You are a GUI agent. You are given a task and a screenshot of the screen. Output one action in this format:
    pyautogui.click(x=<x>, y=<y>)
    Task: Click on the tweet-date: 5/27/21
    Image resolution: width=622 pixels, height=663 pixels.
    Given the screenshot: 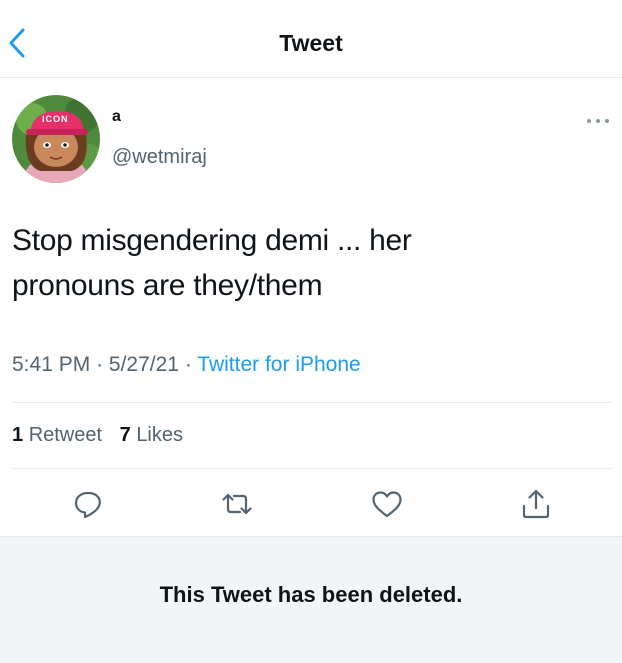 What is the action you would take?
    pyautogui.click(x=143, y=364)
    